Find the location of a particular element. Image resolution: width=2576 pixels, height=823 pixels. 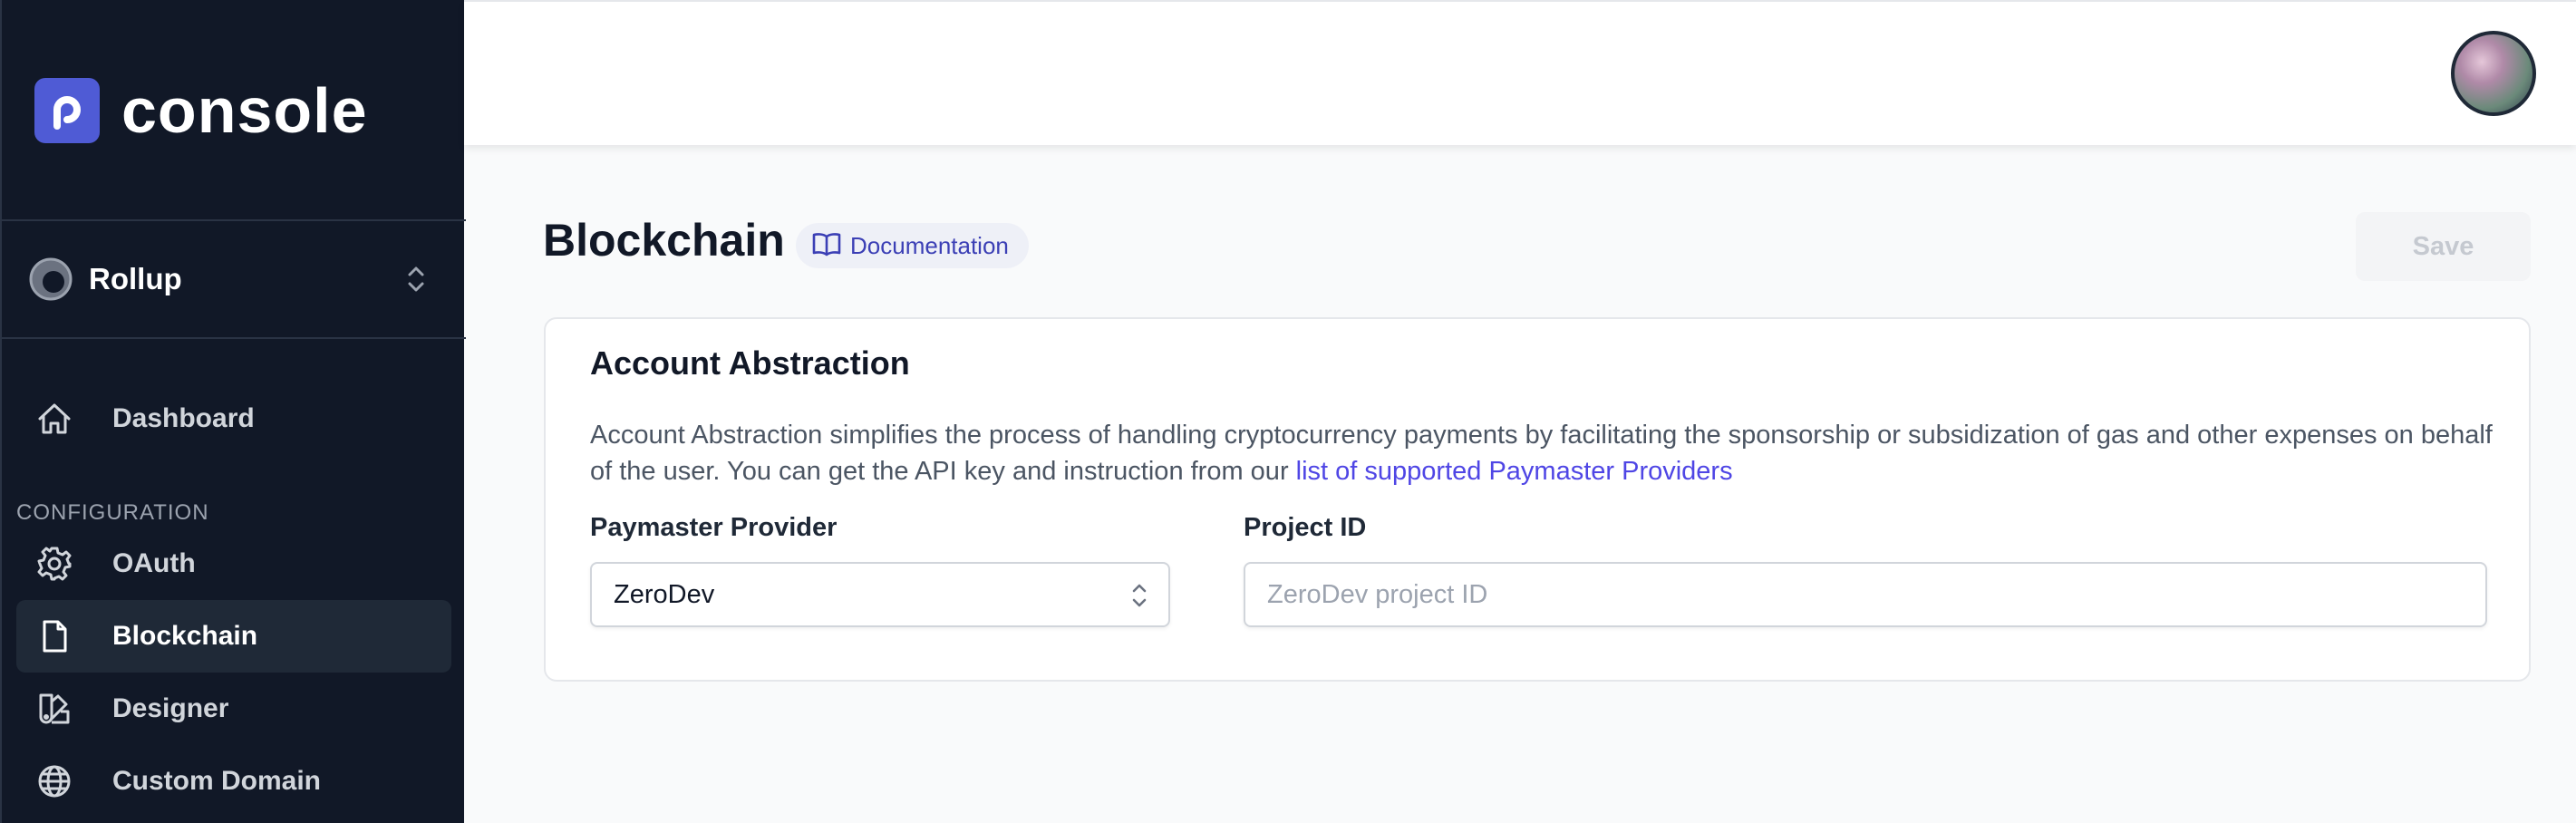

sidebar-item-label: OAuth is located at coordinates (154, 563).